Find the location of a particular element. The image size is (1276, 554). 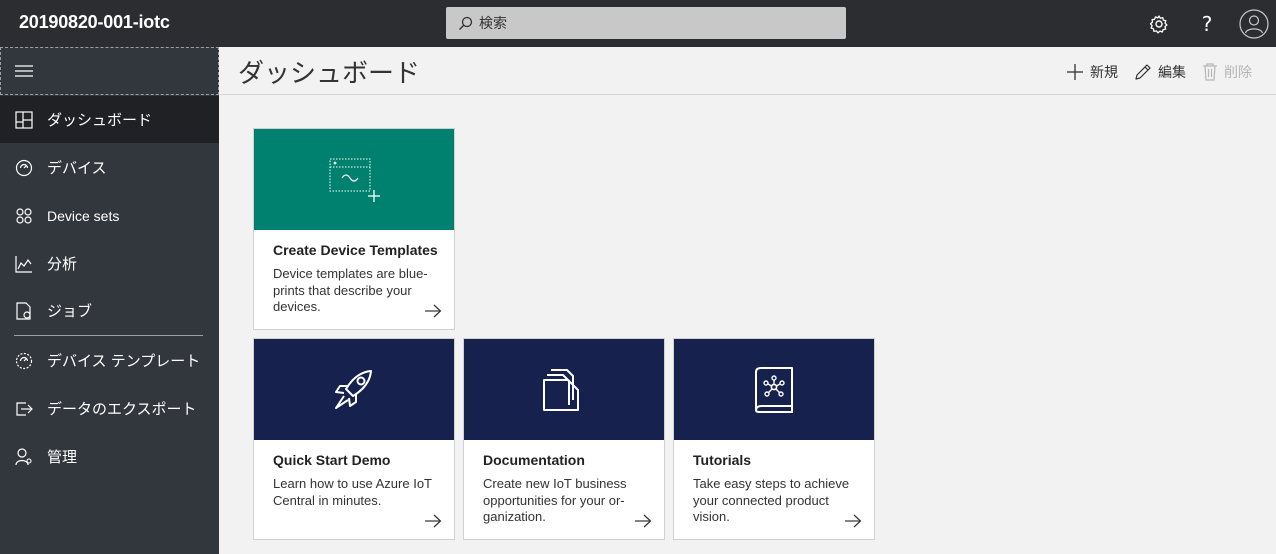

dashboard-icon is located at coordinates (24, 120).